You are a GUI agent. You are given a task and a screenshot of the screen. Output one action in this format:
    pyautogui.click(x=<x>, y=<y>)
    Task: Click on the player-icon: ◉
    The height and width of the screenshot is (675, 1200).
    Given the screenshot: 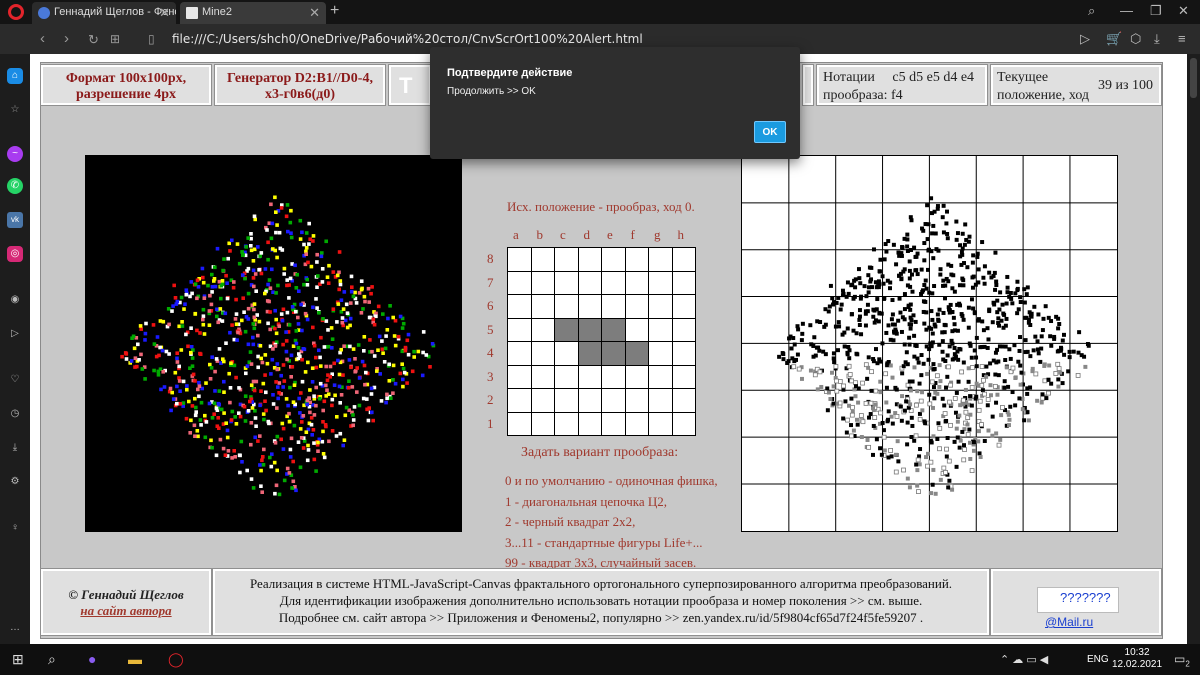 What is the action you would take?
    pyautogui.click(x=15, y=300)
    